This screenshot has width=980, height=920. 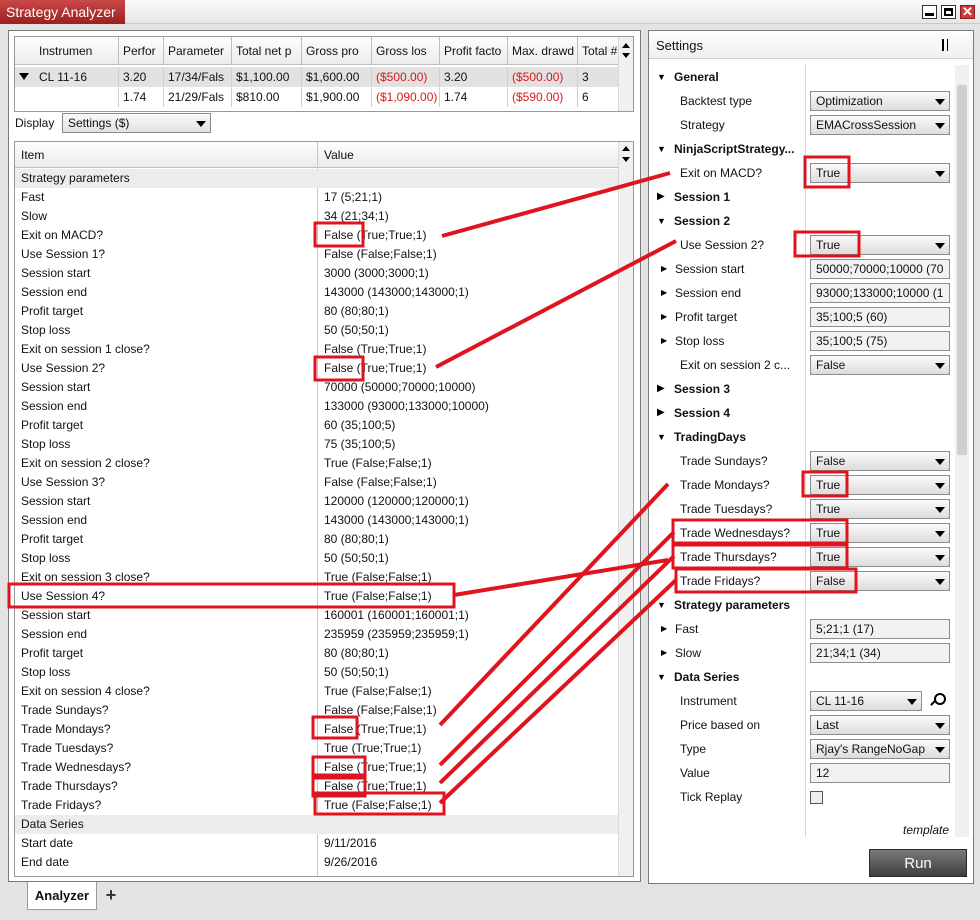 I want to click on category-general: ▼ General, so click(x=803, y=77).